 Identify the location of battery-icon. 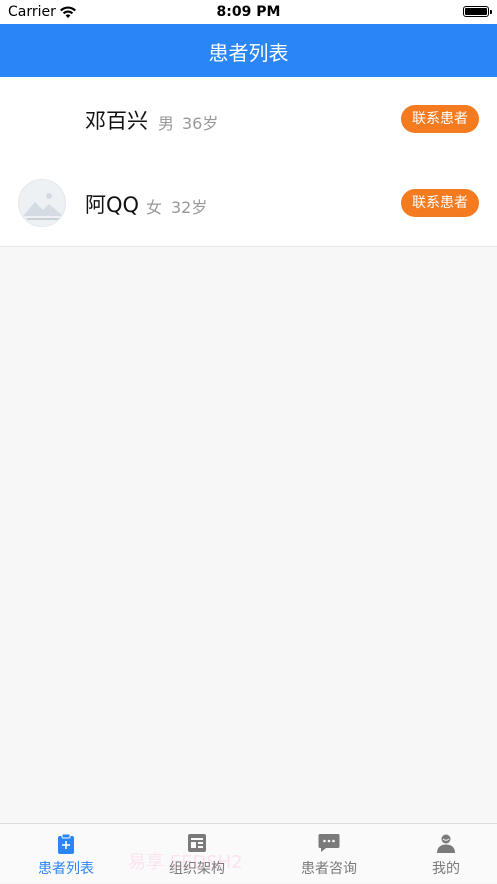
(477, 11).